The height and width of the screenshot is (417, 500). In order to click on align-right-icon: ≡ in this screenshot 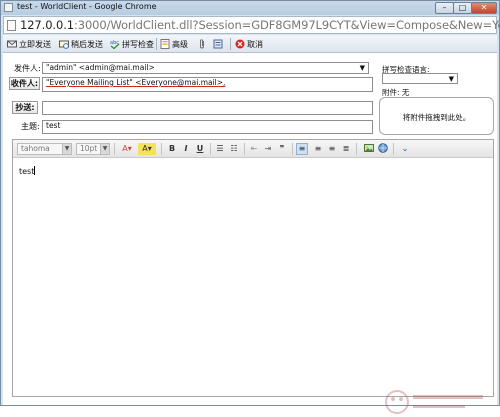, I will do `click(332, 148)`.